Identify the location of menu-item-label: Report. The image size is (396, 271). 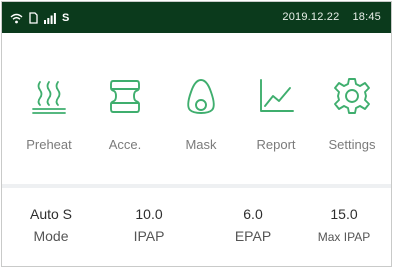
(276, 144).